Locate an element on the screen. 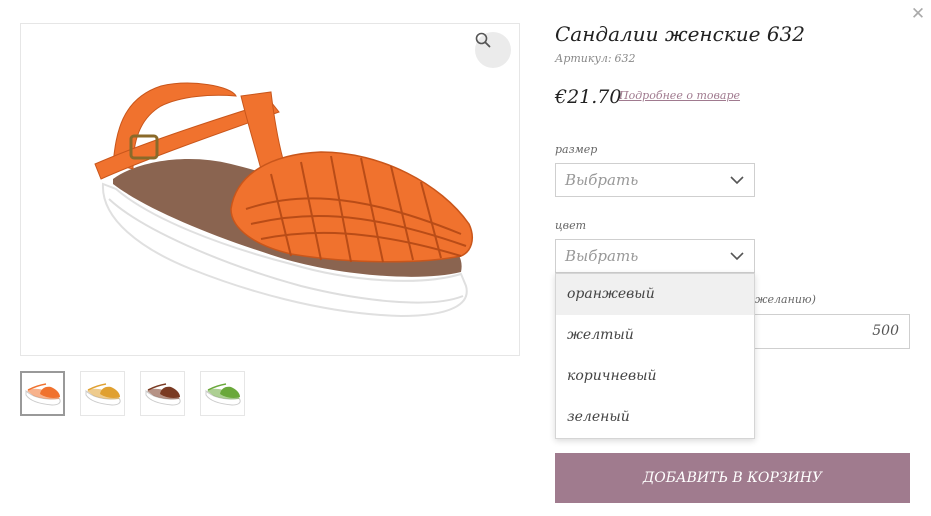 The image size is (931, 516). thumbnail-gallery is located at coordinates (132, 393).